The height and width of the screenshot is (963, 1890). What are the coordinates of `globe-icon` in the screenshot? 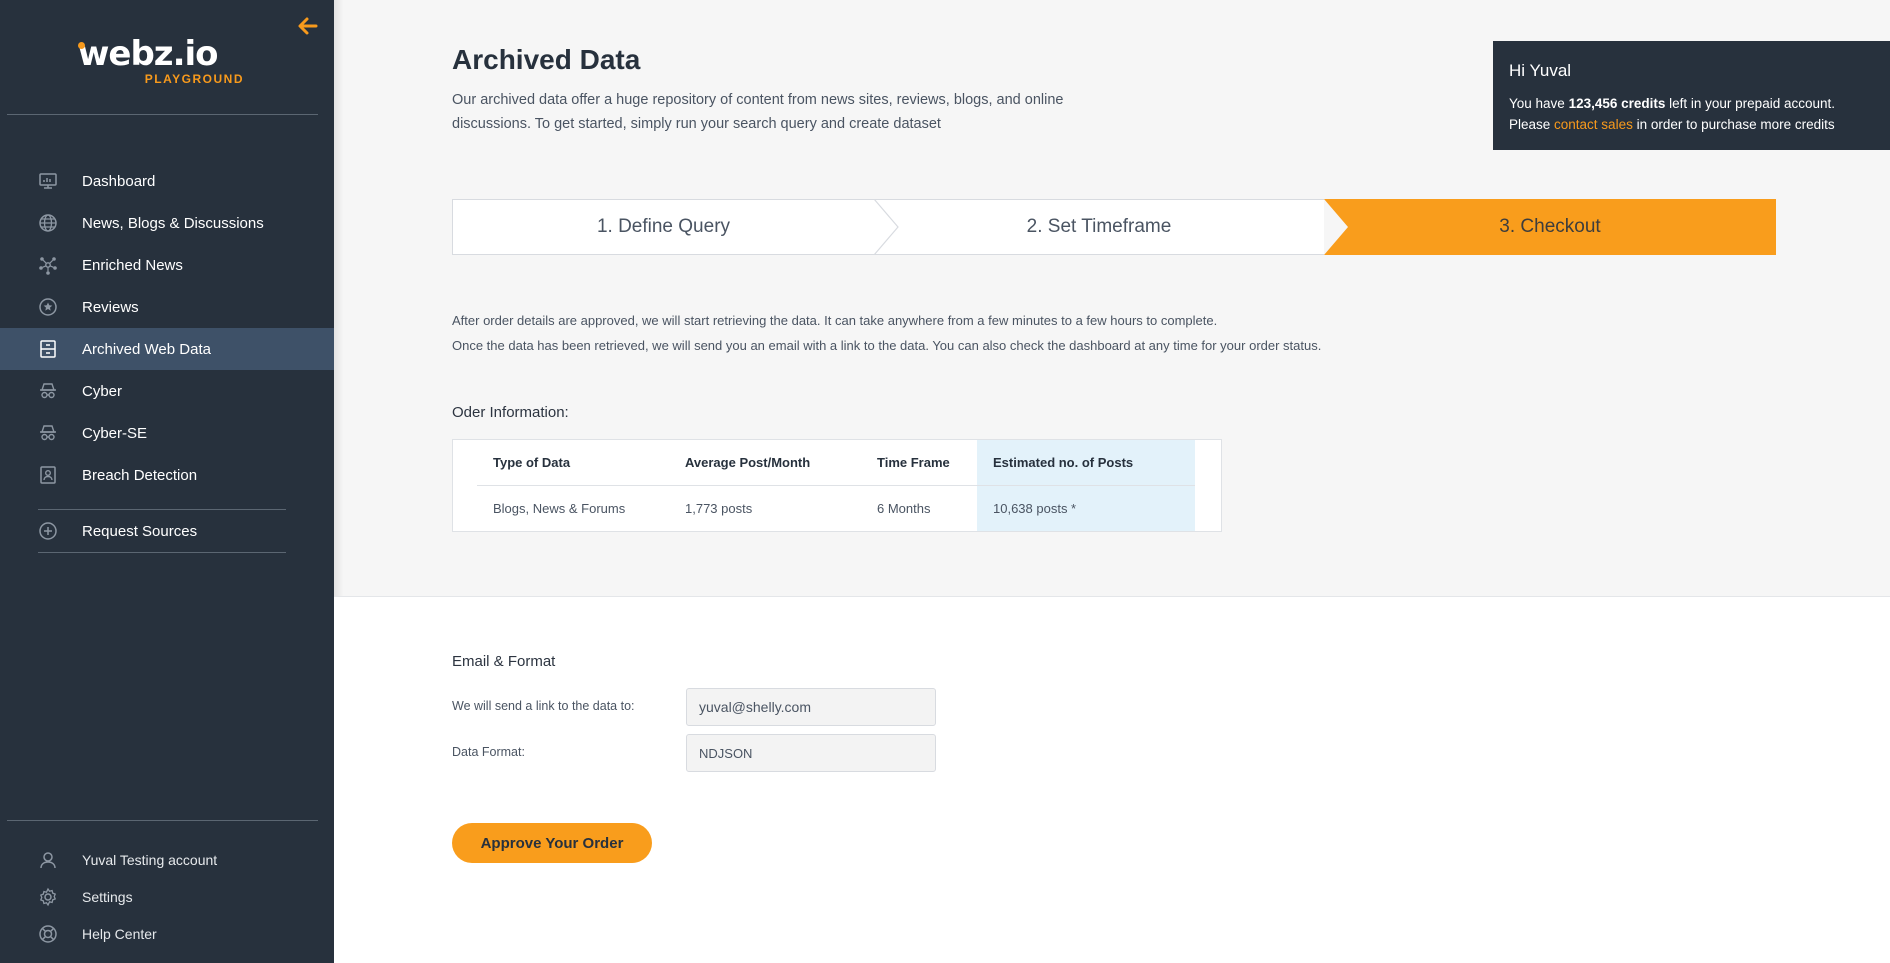 It's located at (48, 223).